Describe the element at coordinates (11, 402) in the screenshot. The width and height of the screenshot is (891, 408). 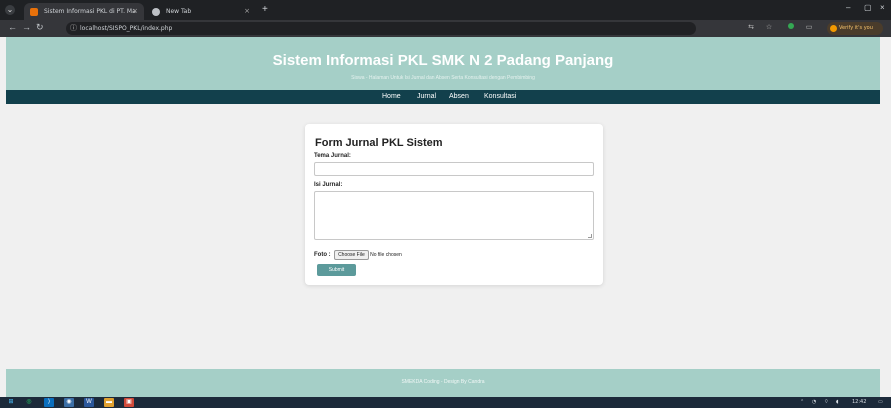
I see `windows-start-icon: ⊞` at that location.